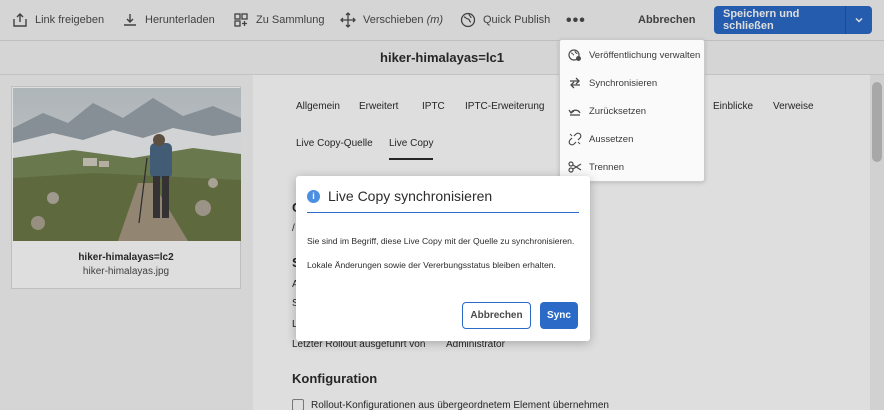 Image resolution: width=884 pixels, height=410 pixels. I want to click on menu-item-manage-publication: Veröffentlichung verwalten, so click(632, 55).